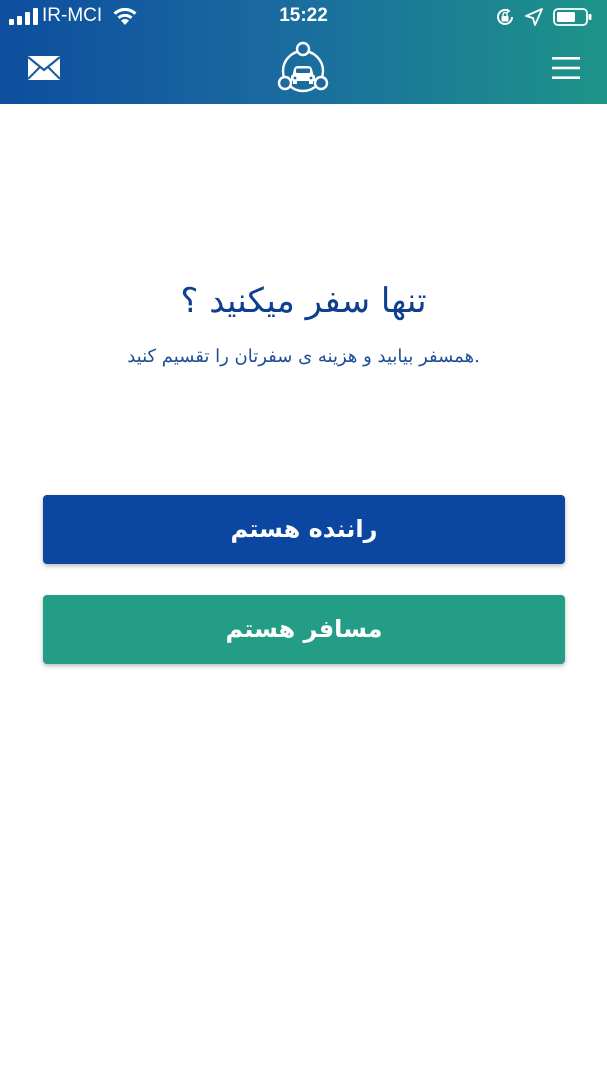 The width and height of the screenshot is (607, 1080). Describe the element at coordinates (303, 301) in the screenshot. I see `page-title: تنها سفر میکنید ؟` at that location.